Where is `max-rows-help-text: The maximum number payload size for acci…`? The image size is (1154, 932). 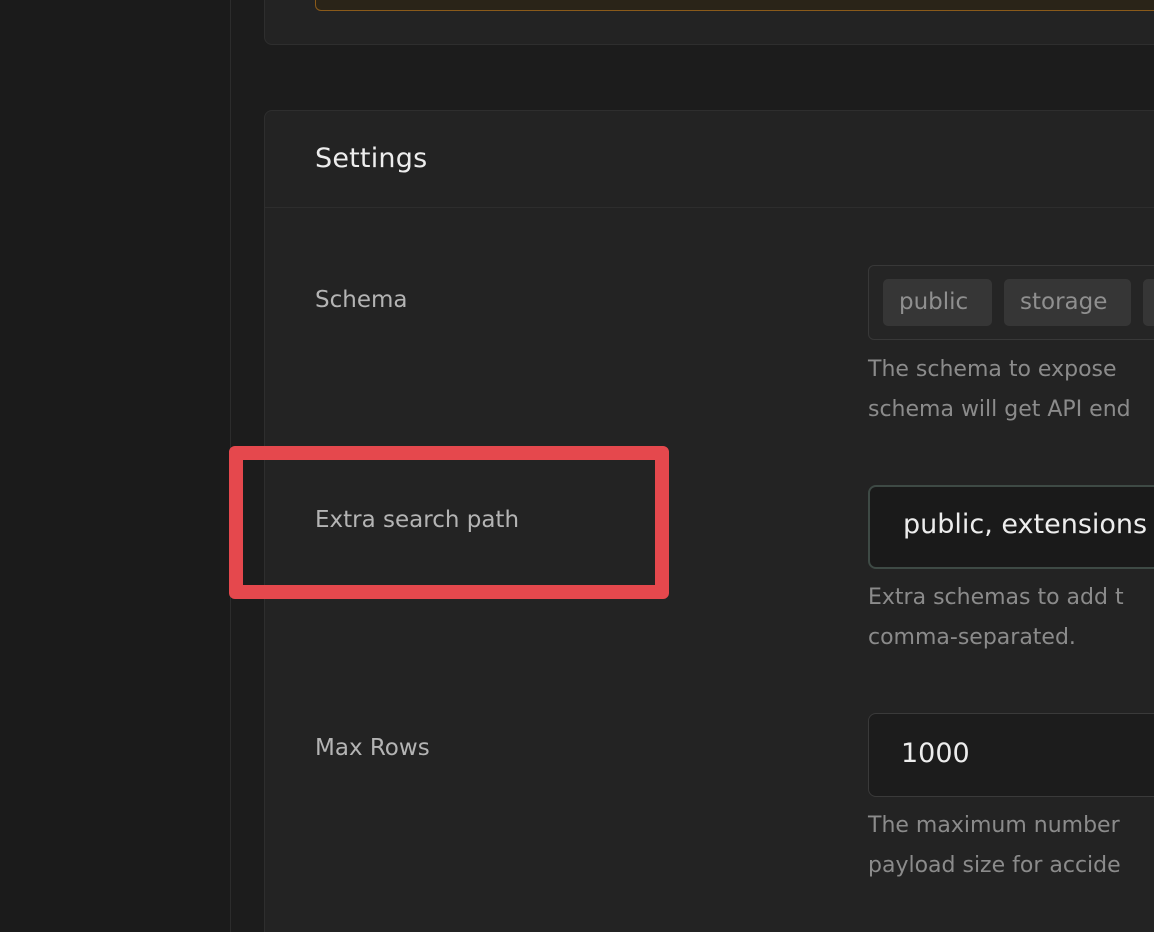
max-rows-help-text: The maximum number payload size for acci… is located at coordinates (1011, 846).